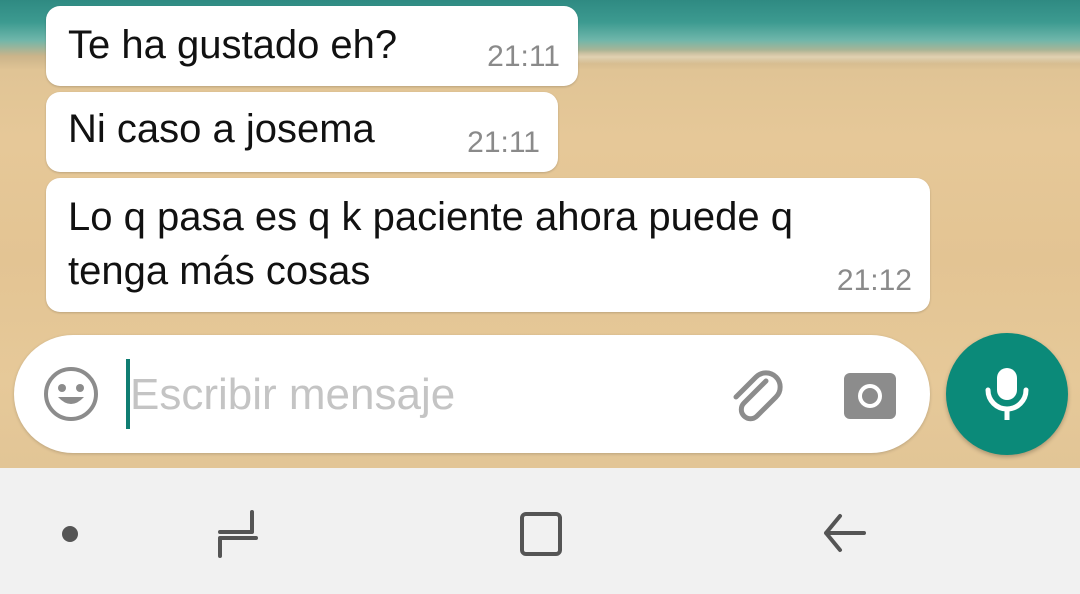 This screenshot has width=1080, height=594. What do you see at coordinates (233, 45) in the screenshot?
I see `message-text: Te ha gustado eh?` at bounding box center [233, 45].